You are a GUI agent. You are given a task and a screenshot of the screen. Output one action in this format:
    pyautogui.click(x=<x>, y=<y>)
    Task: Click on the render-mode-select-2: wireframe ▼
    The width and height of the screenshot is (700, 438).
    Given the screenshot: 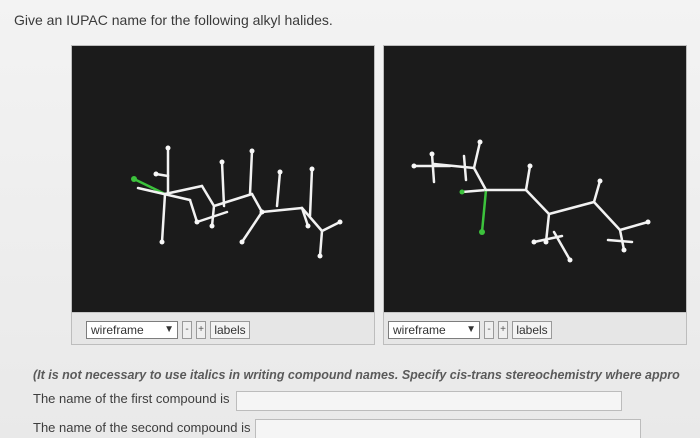 What is the action you would take?
    pyautogui.click(x=434, y=330)
    